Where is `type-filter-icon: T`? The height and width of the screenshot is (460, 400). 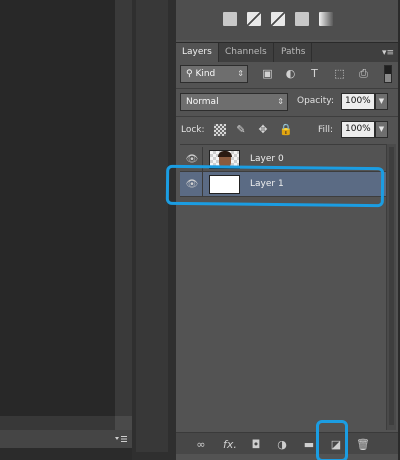
type-filter-icon: T is located at coordinates (314, 73).